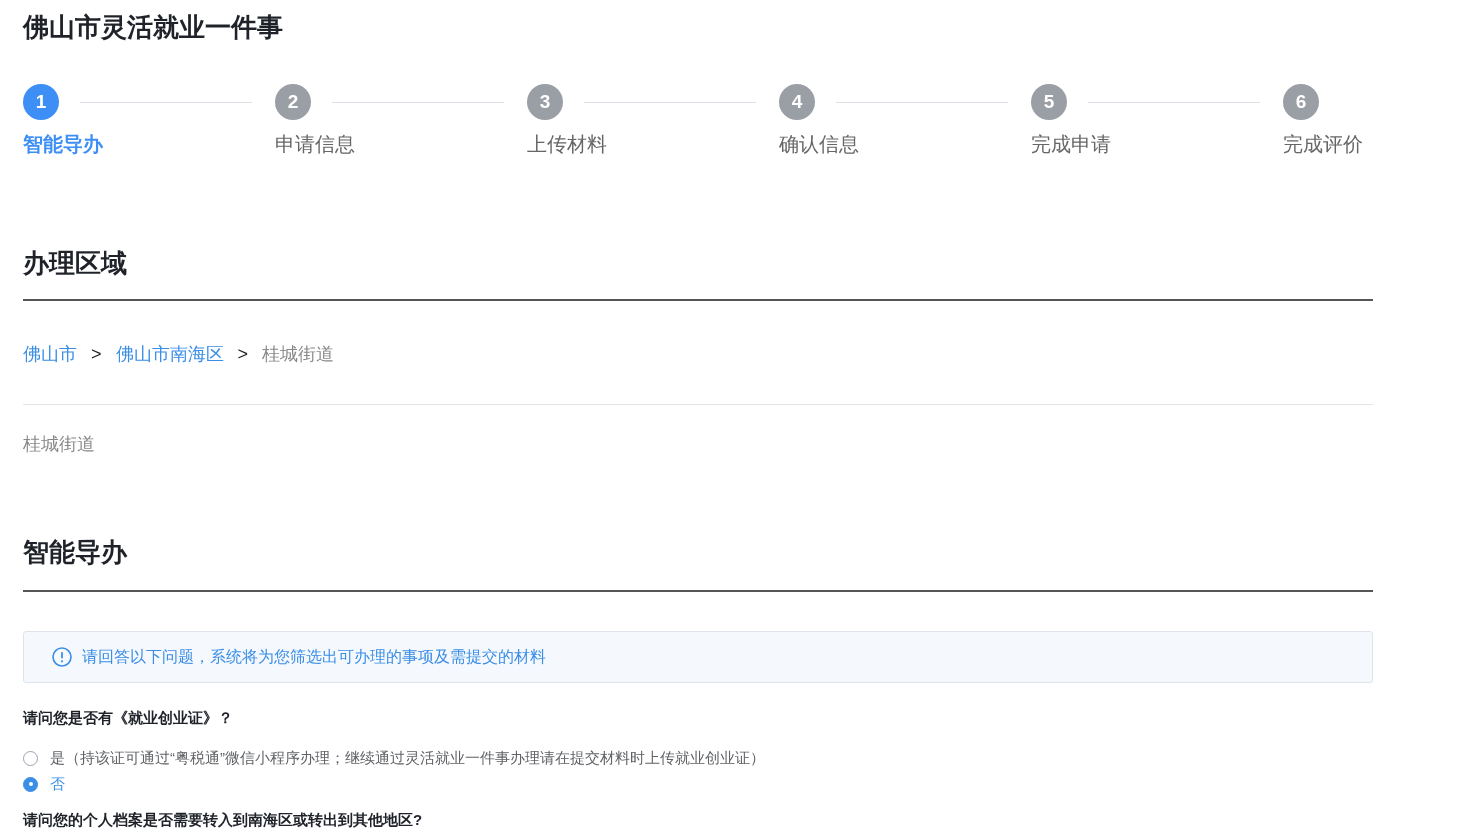  I want to click on step-label: 完成申请, so click(1071, 144).